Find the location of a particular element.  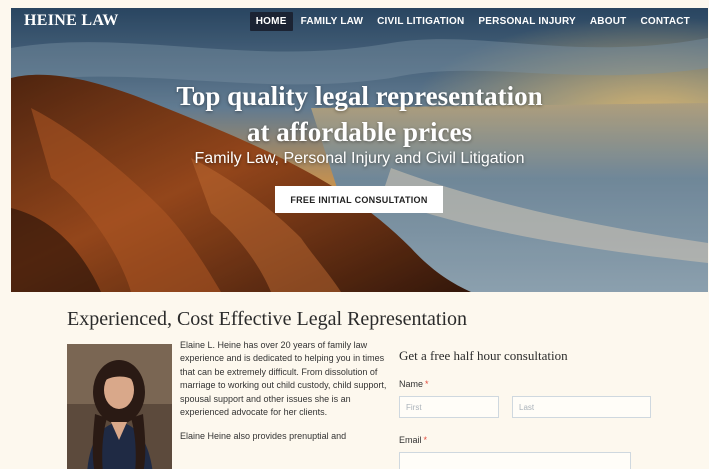

brand-logo: HEINE LAW is located at coordinates (71, 21).